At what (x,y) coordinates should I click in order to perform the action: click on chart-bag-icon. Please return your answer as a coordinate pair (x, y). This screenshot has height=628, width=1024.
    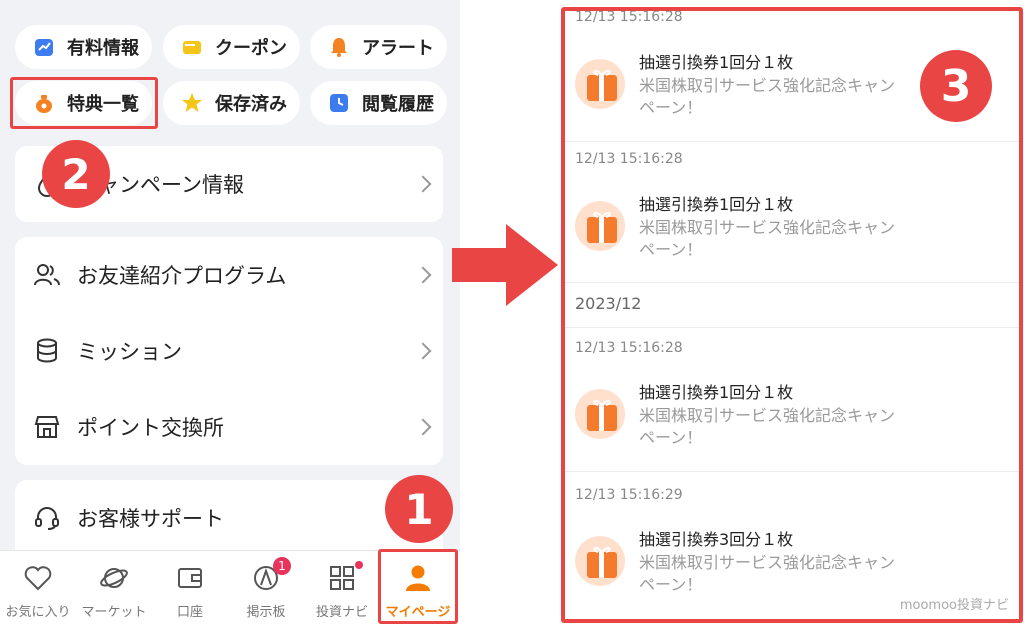
    Looking at the image, I should click on (44, 47).